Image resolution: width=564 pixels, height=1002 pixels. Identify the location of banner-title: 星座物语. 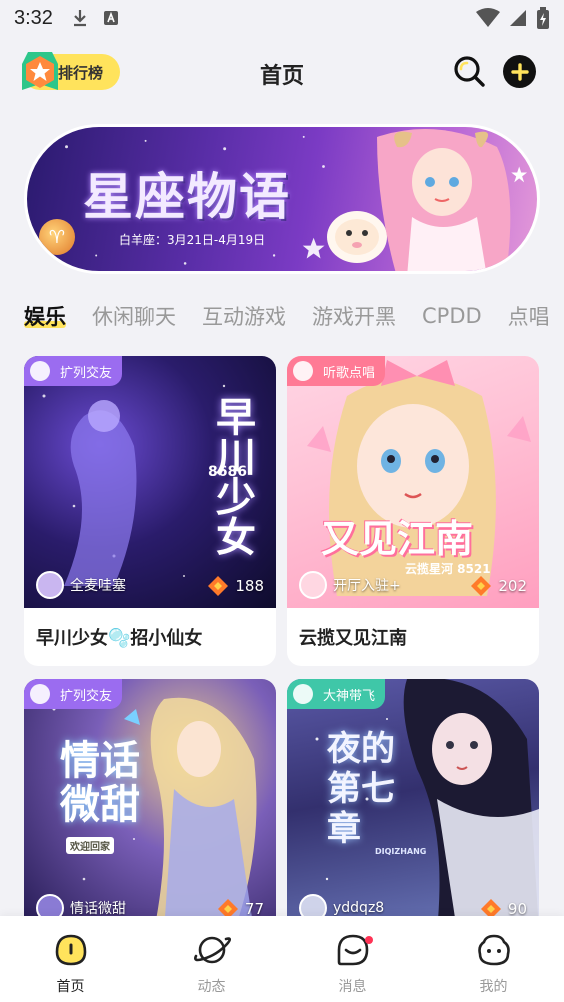
(187, 197).